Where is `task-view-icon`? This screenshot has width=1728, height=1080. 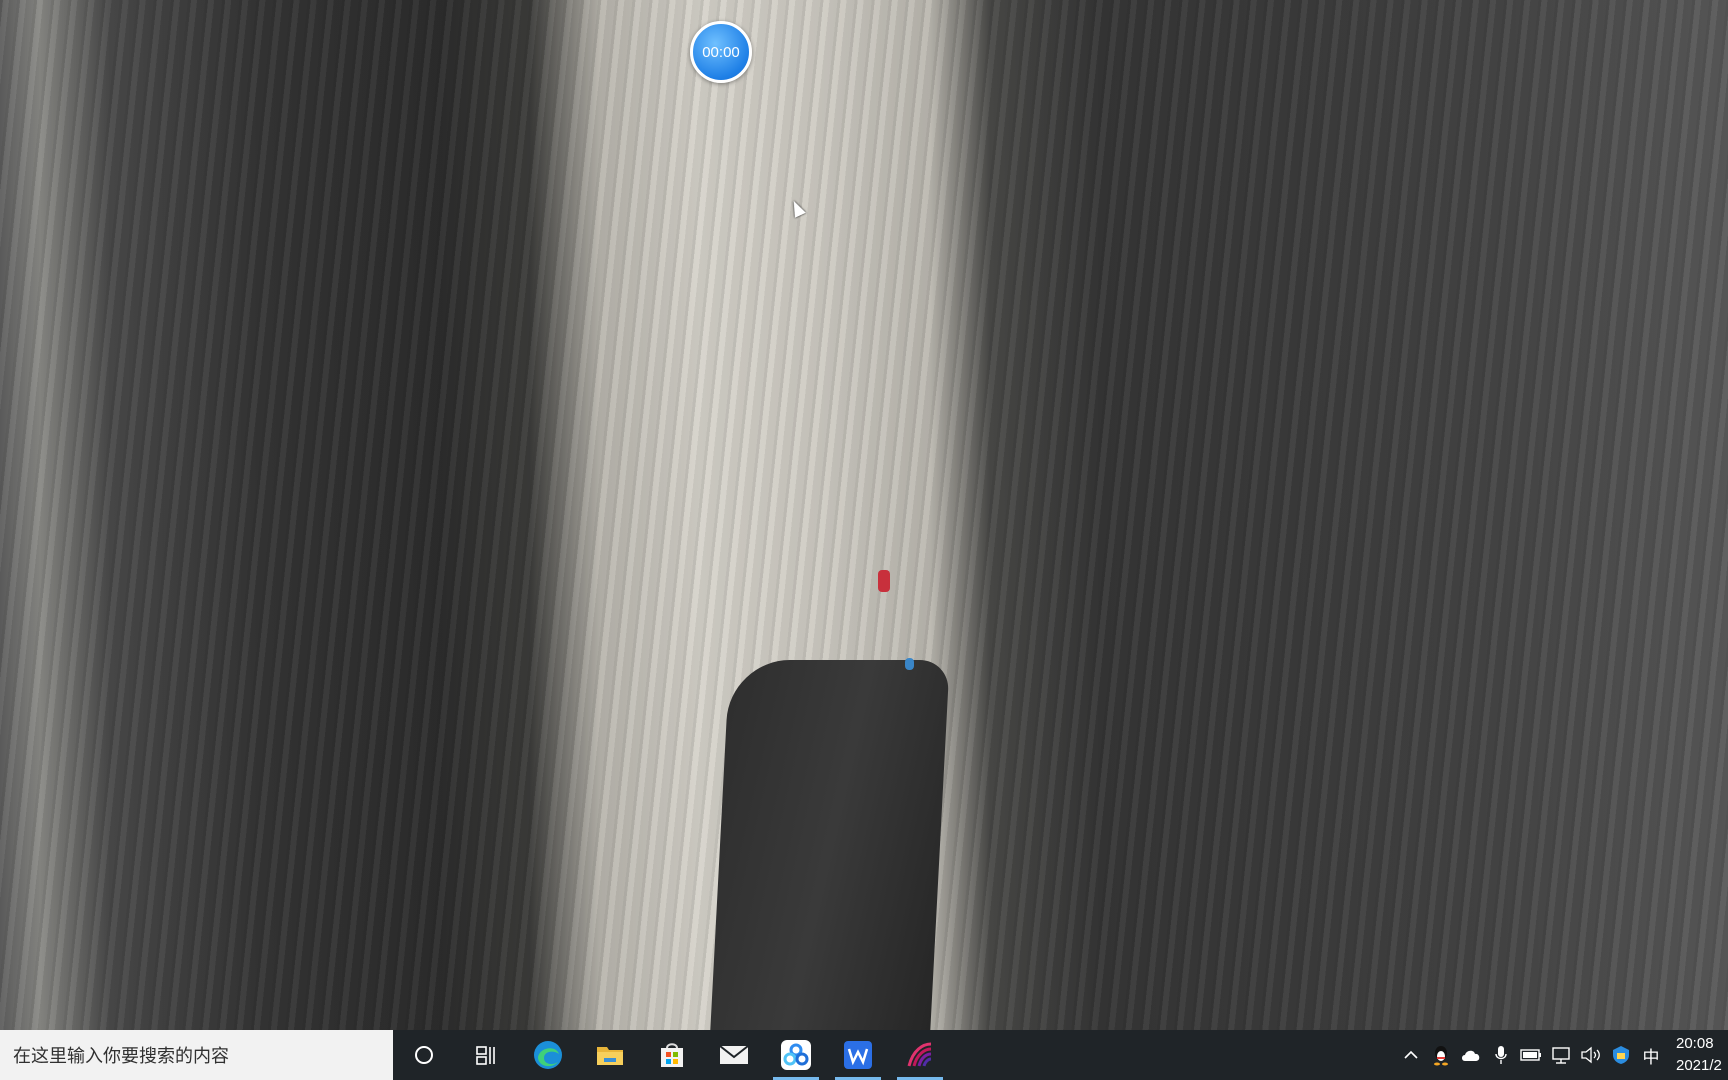
task-view-icon is located at coordinates (485, 1055).